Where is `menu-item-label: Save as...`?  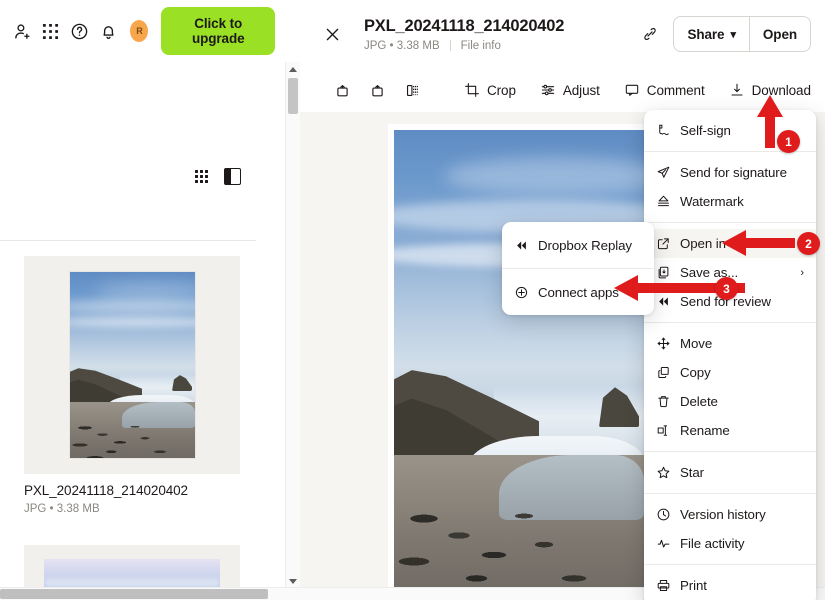 menu-item-label: Save as... is located at coordinates (709, 272).